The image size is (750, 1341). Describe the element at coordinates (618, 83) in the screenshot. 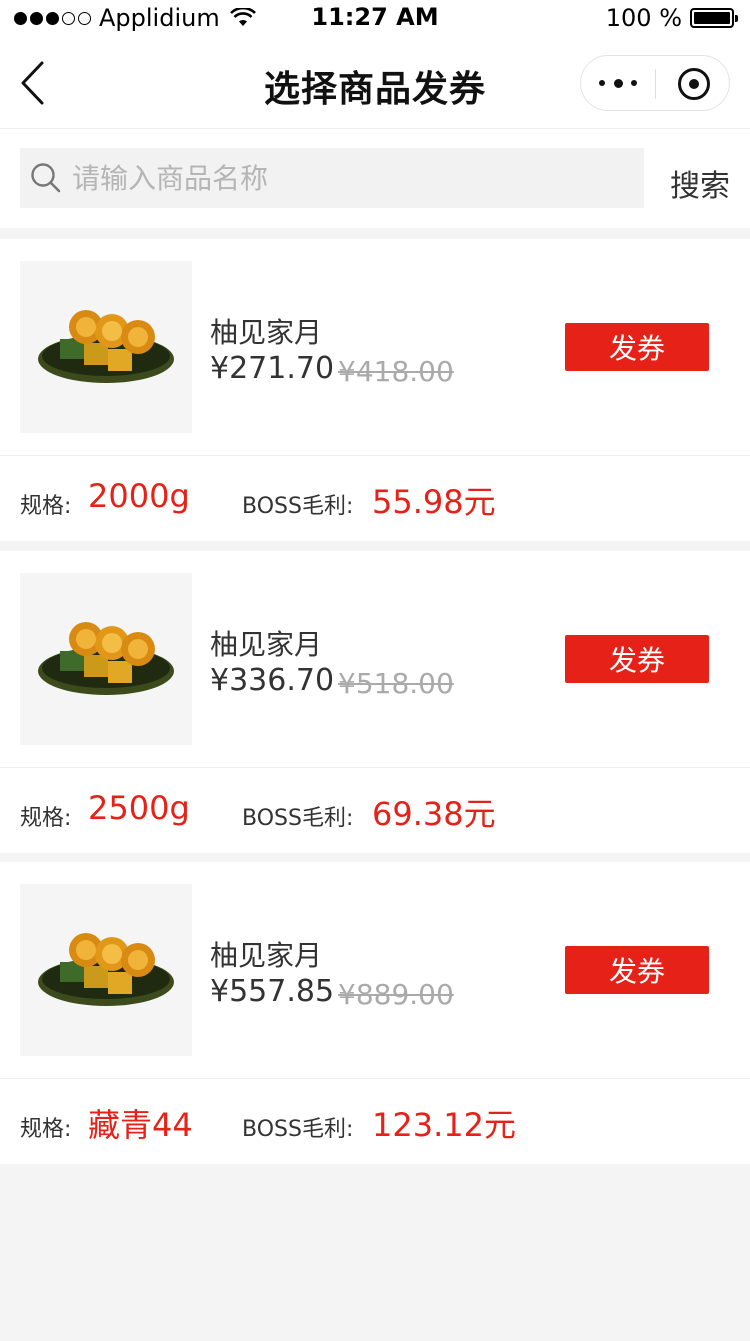

I see `more-menu-icon` at that location.